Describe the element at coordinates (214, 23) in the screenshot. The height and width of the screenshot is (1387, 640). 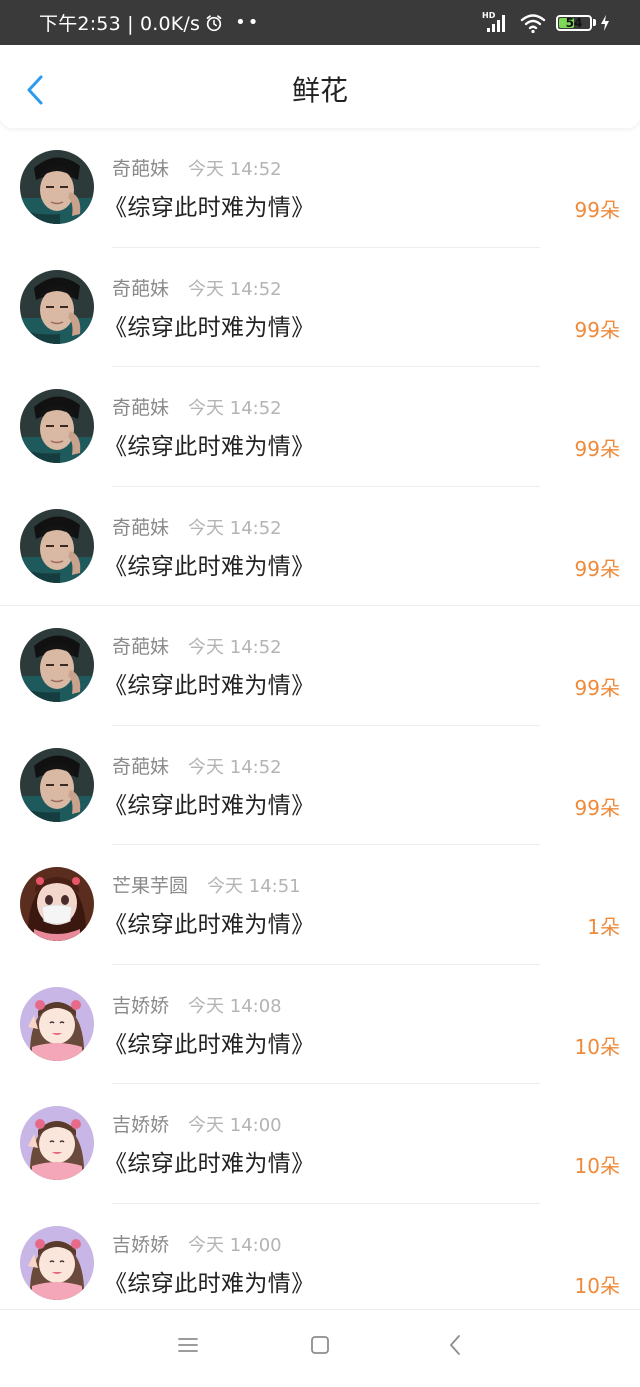
I see `alarm-icon` at that location.